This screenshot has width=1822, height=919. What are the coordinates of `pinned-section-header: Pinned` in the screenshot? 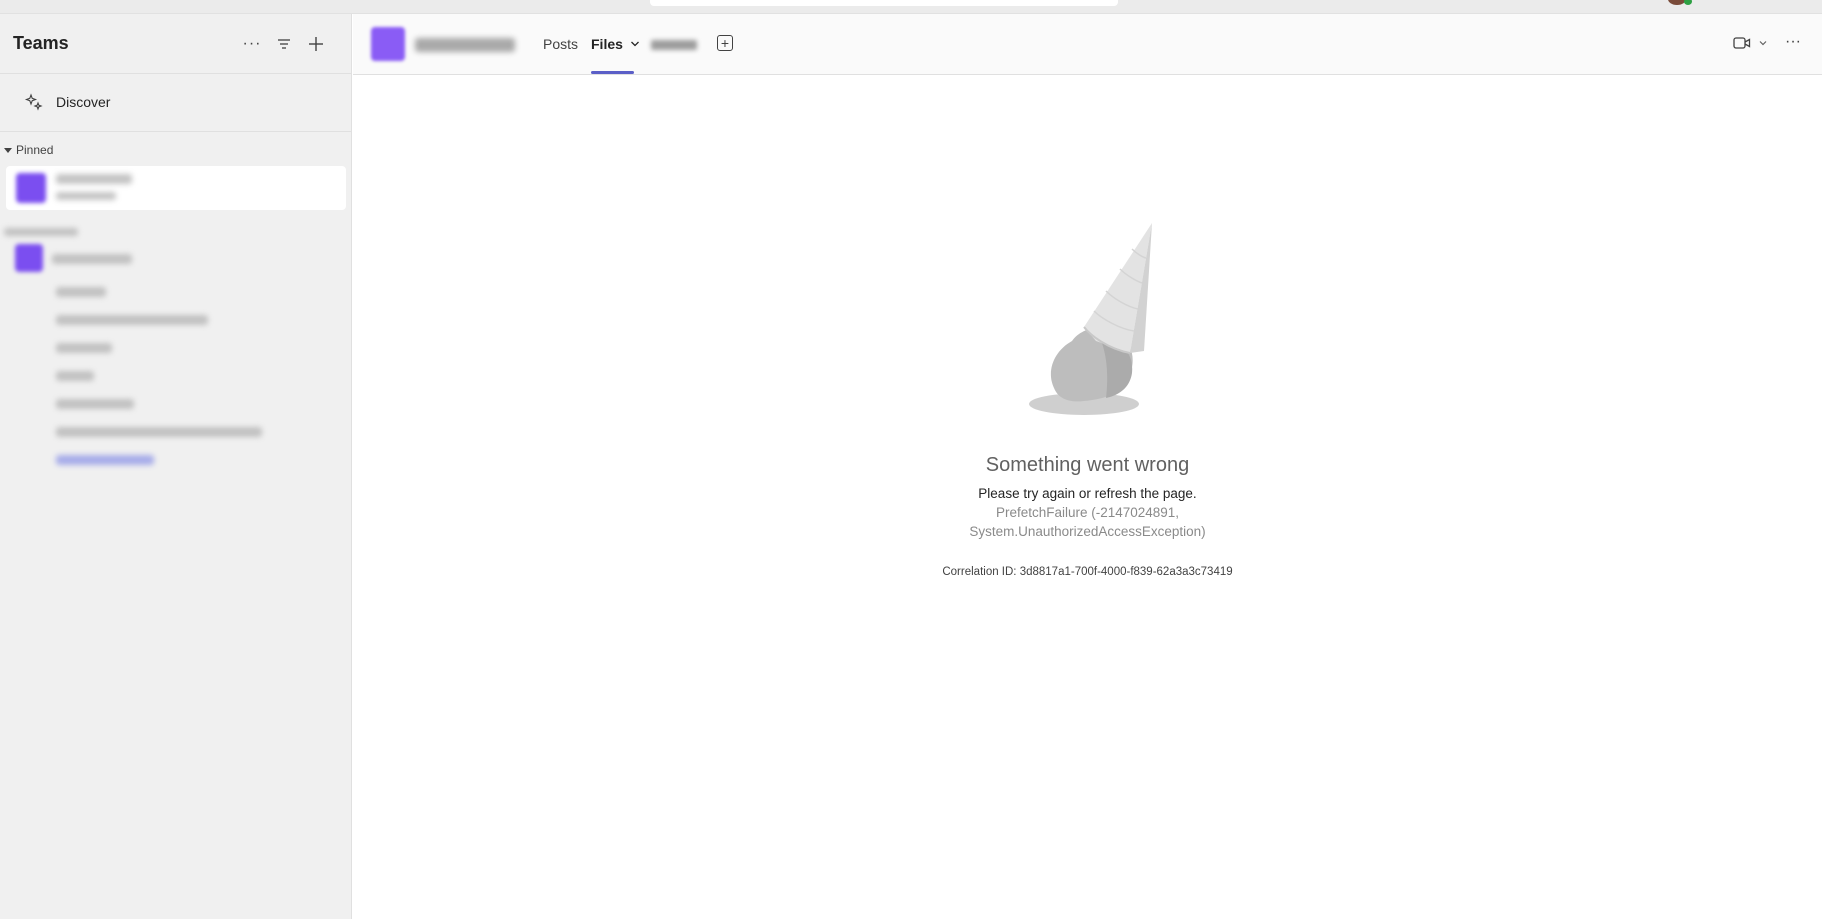 It's located at (28, 150).